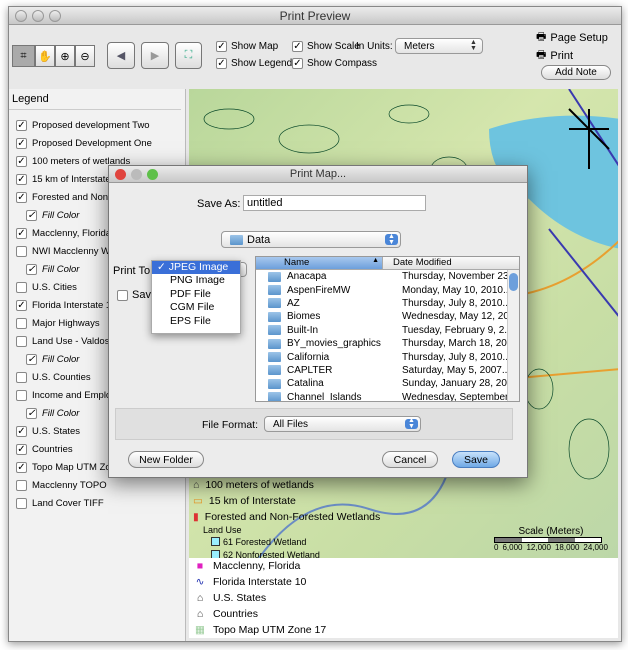 This screenshot has width=628, height=650. I want to click on menu-item: PNG Image, so click(196, 280).